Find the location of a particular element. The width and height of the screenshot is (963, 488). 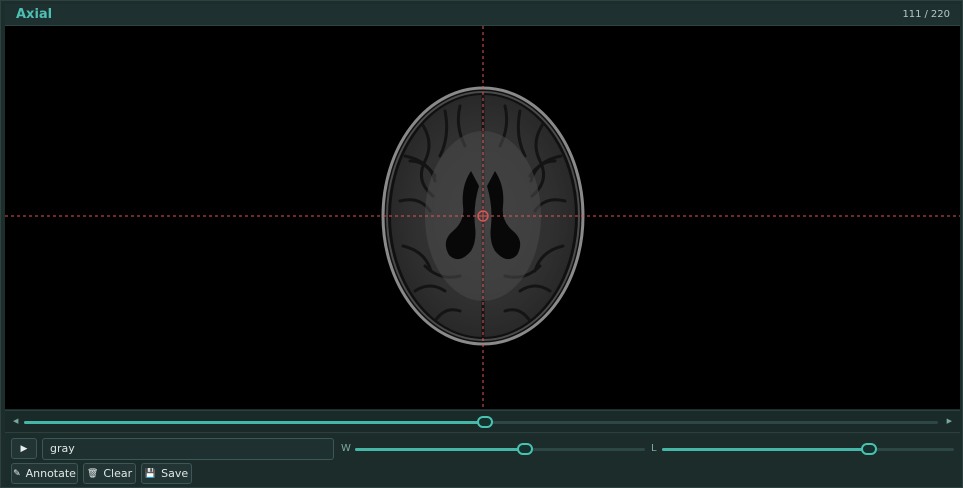

level-slider-track is located at coordinates (808, 449).